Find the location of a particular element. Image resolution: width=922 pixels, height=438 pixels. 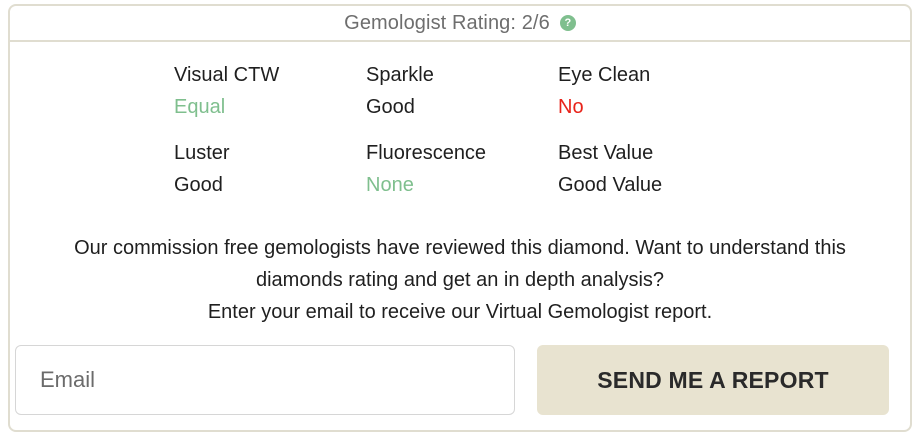

rating-item-best-value: Best Value Good Value is located at coordinates (636, 179).